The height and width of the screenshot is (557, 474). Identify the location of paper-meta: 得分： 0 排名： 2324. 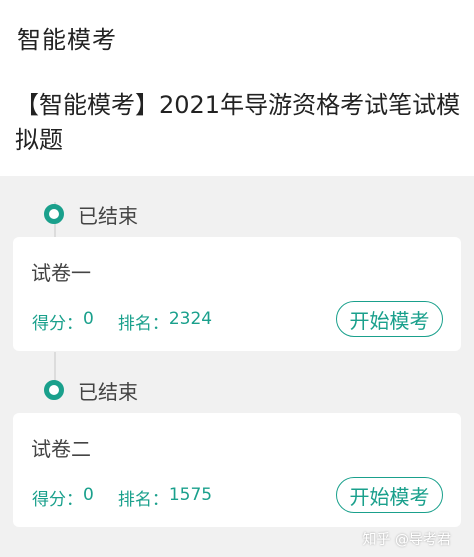
(122, 321).